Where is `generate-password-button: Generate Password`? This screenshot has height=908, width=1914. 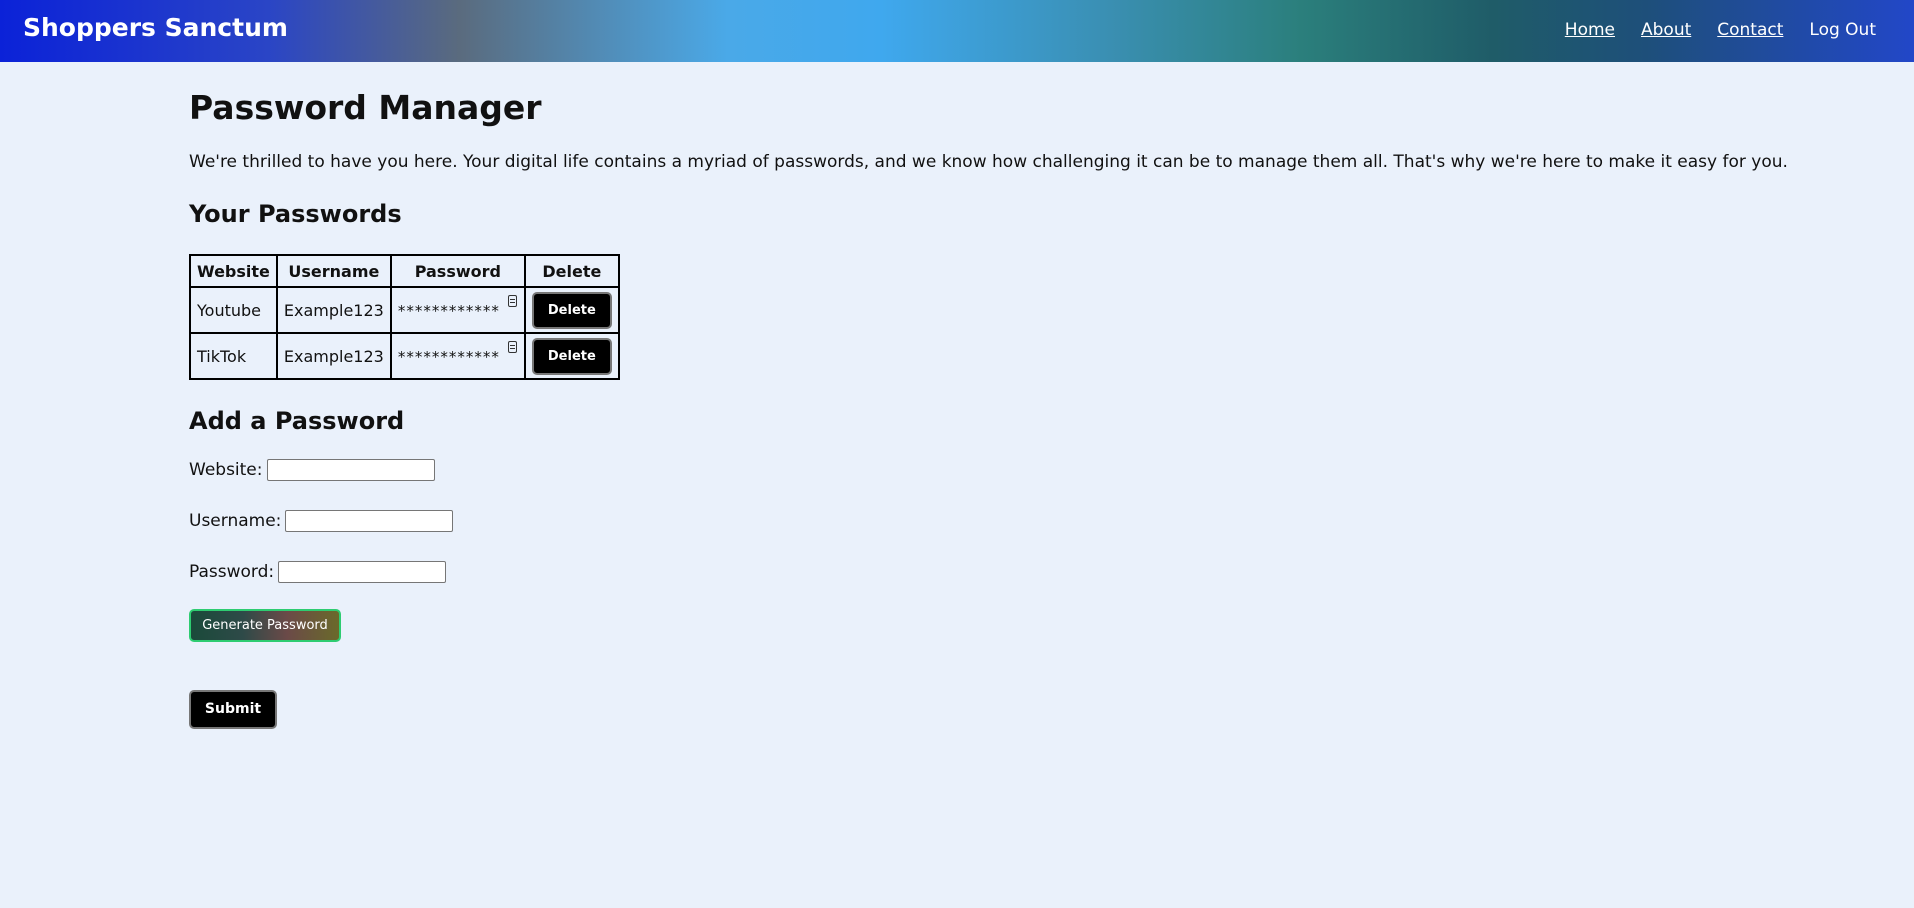
generate-password-button: Generate Password is located at coordinates (265, 625).